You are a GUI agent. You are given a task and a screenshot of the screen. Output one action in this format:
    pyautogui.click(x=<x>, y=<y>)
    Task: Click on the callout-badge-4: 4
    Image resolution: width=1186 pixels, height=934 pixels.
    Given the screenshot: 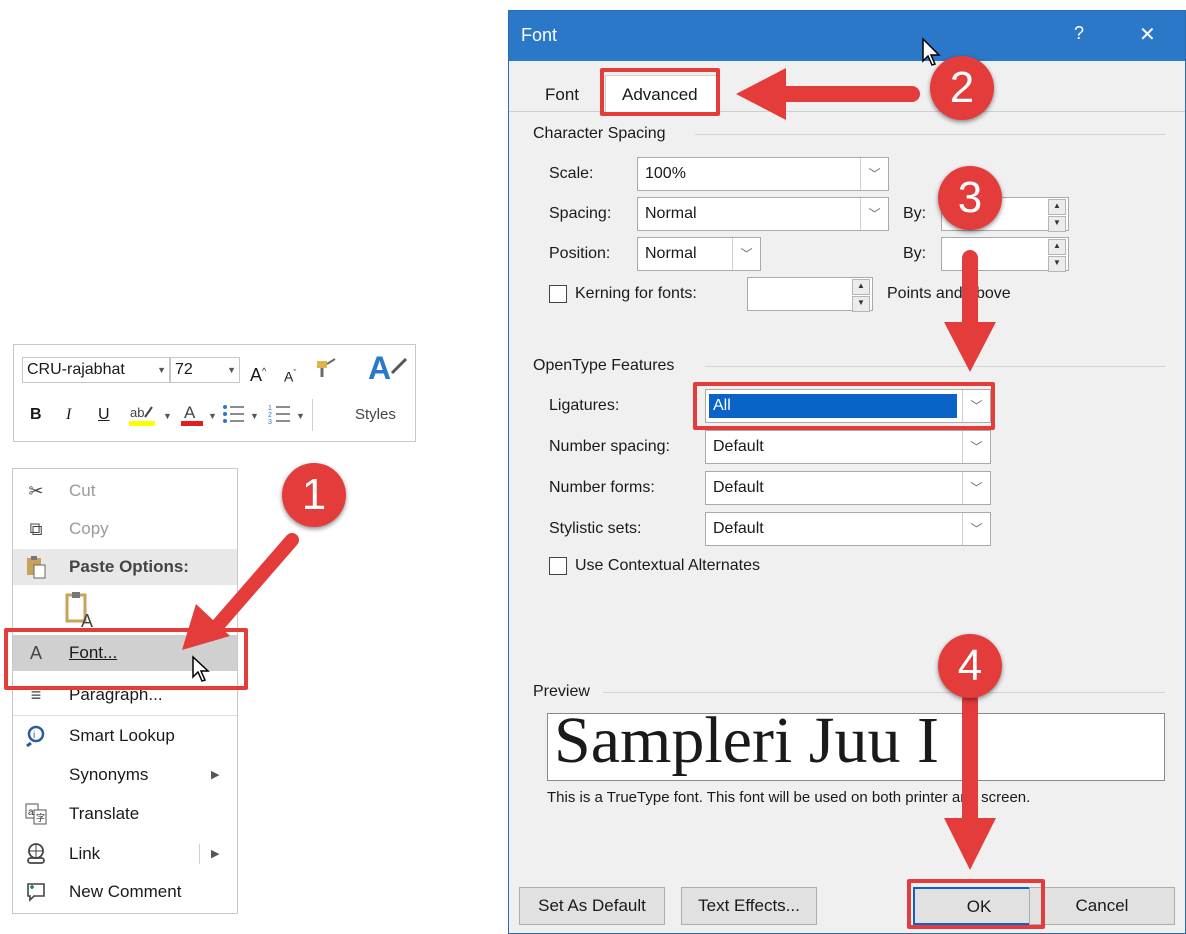 What is the action you would take?
    pyautogui.click(x=970, y=666)
    